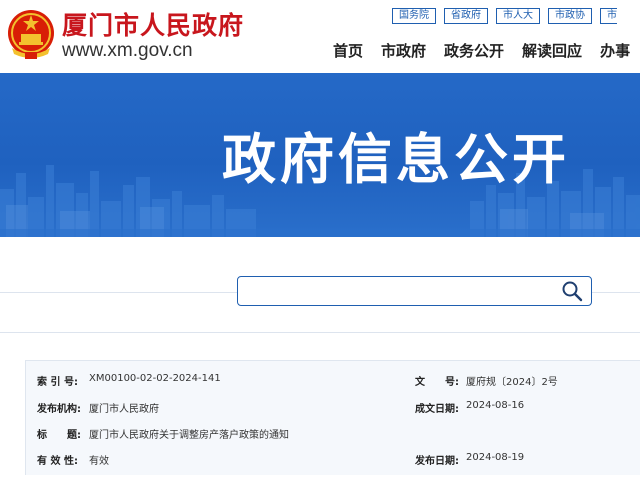  I want to click on index-number-label: 索 引 号:, so click(57, 382).